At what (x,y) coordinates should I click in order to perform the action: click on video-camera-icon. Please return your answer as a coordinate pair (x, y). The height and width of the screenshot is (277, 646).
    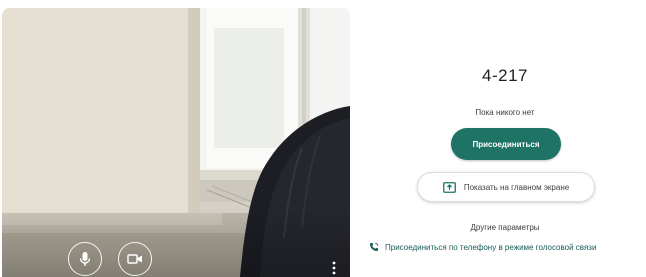
    Looking at the image, I should click on (134, 259).